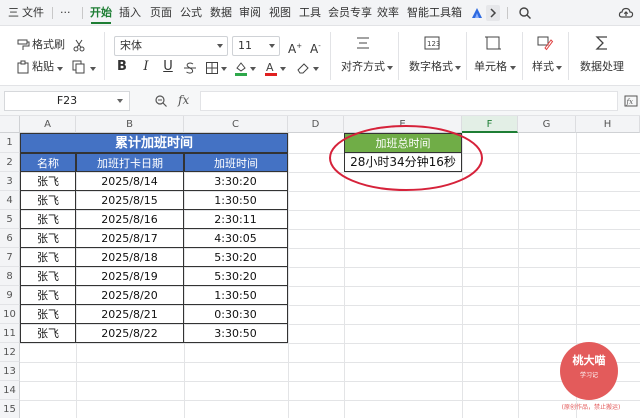 Image resolution: width=640 pixels, height=418 pixels. Describe the element at coordinates (434, 13) in the screenshot. I see `tab-smart-toolbox: 智能工具箱` at that location.